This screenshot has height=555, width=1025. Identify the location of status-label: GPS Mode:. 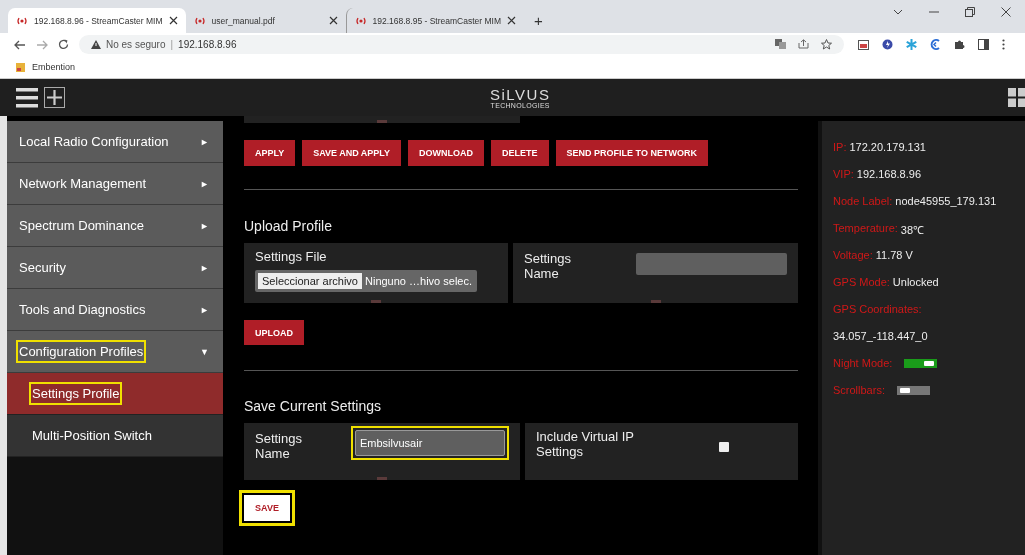
(861, 282).